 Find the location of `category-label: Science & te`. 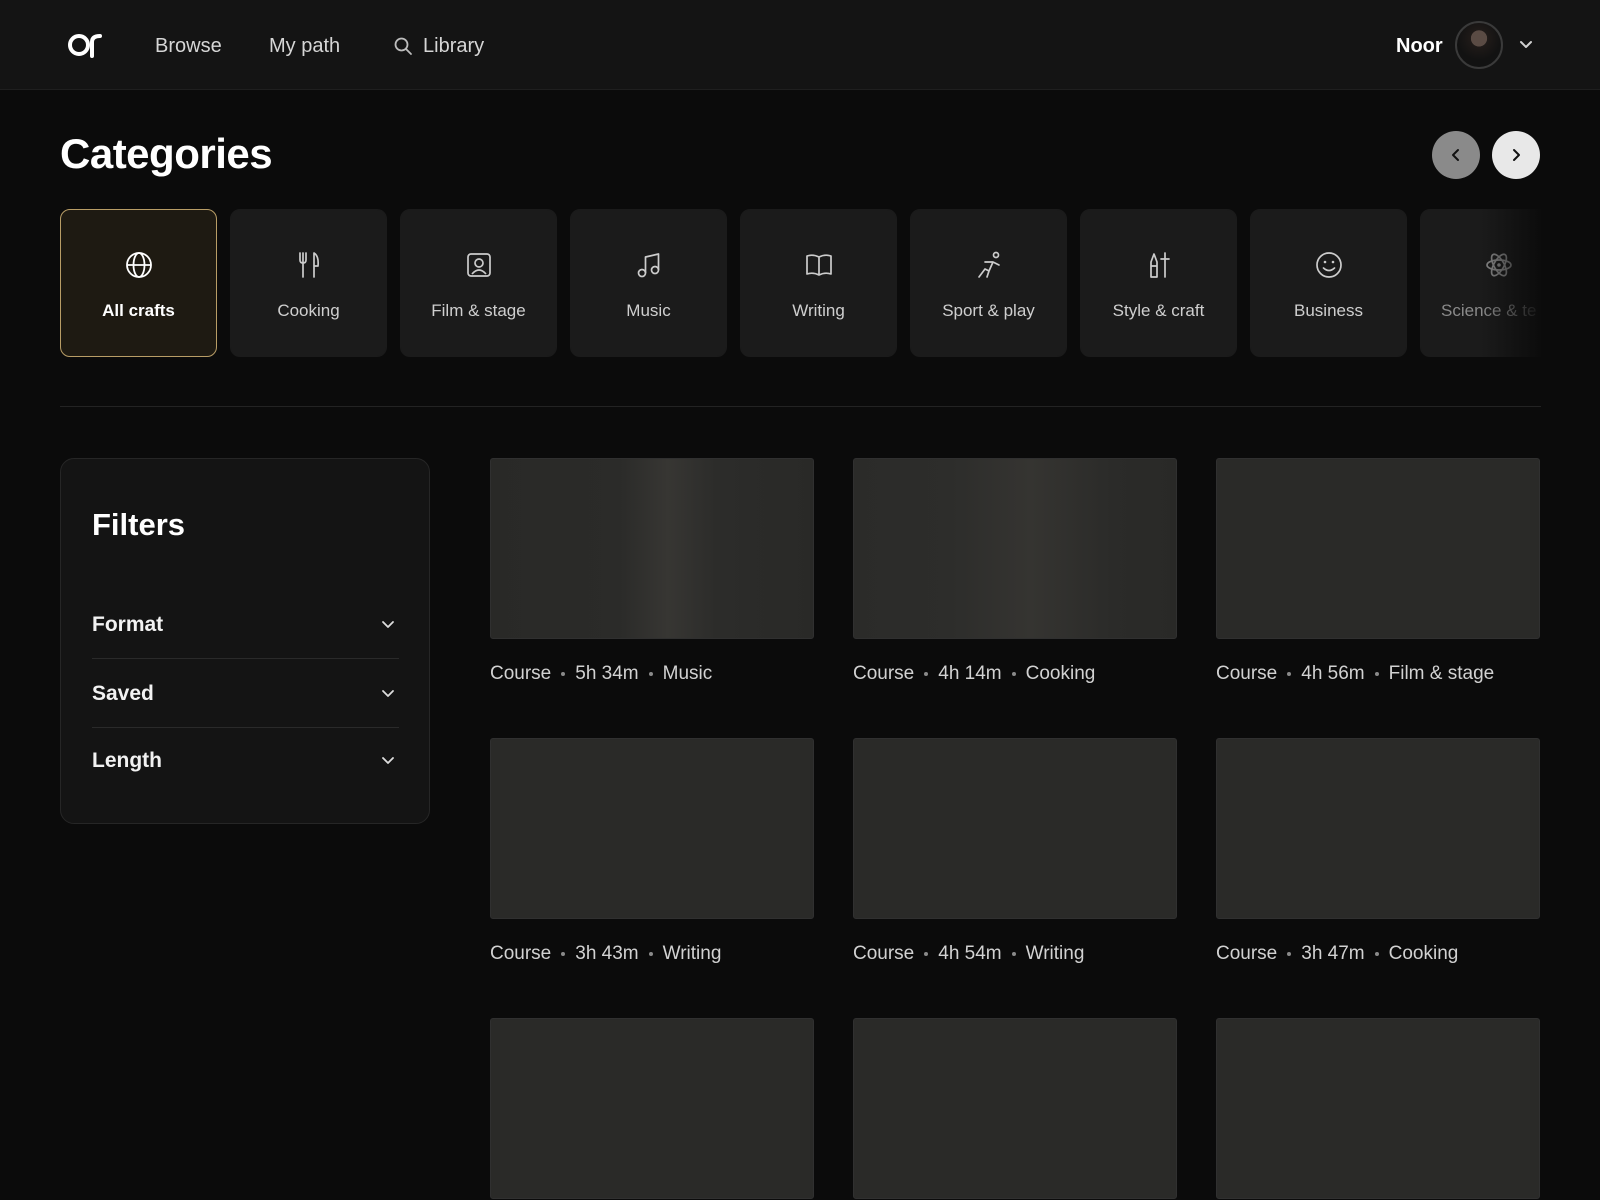

category-label: Science & te is located at coordinates (1489, 310).